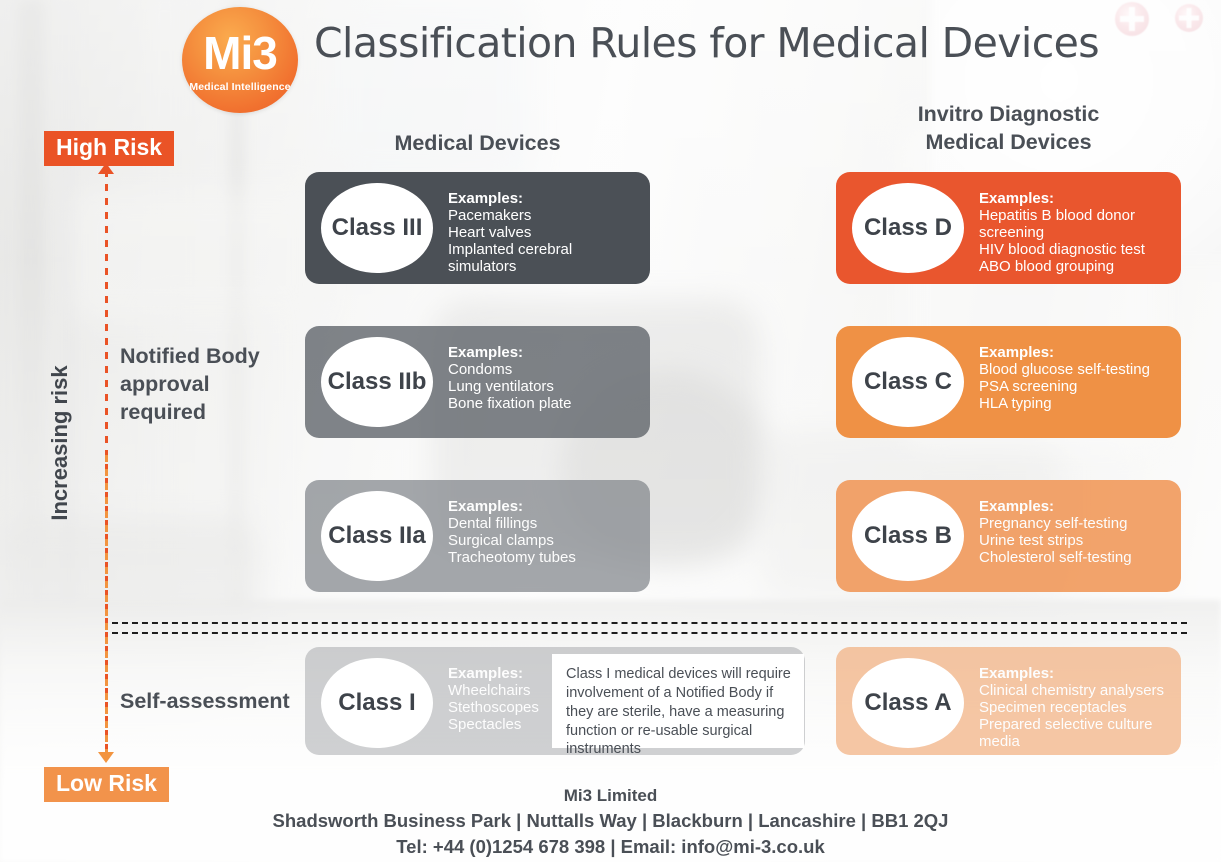 This screenshot has width=1221, height=862. I want to click on class-badge: Class IIa, so click(377, 536).